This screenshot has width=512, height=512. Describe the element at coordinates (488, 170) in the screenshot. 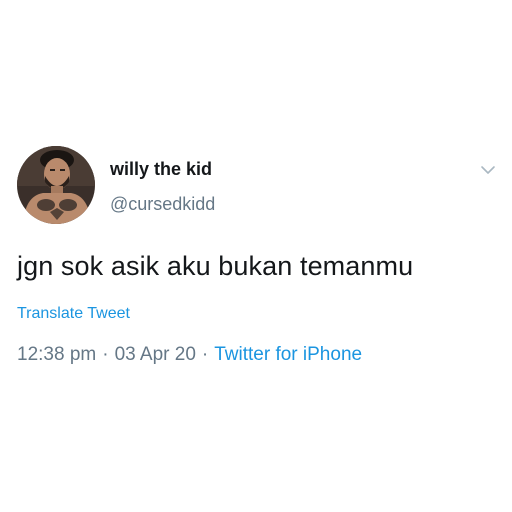

I see `chevron-down-icon` at that location.